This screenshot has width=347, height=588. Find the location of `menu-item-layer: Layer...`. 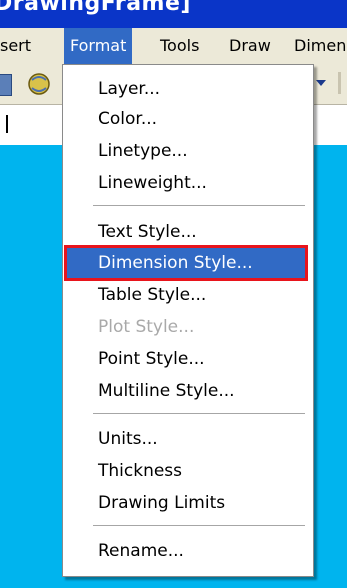

menu-item-layer: Layer... is located at coordinates (129, 89).